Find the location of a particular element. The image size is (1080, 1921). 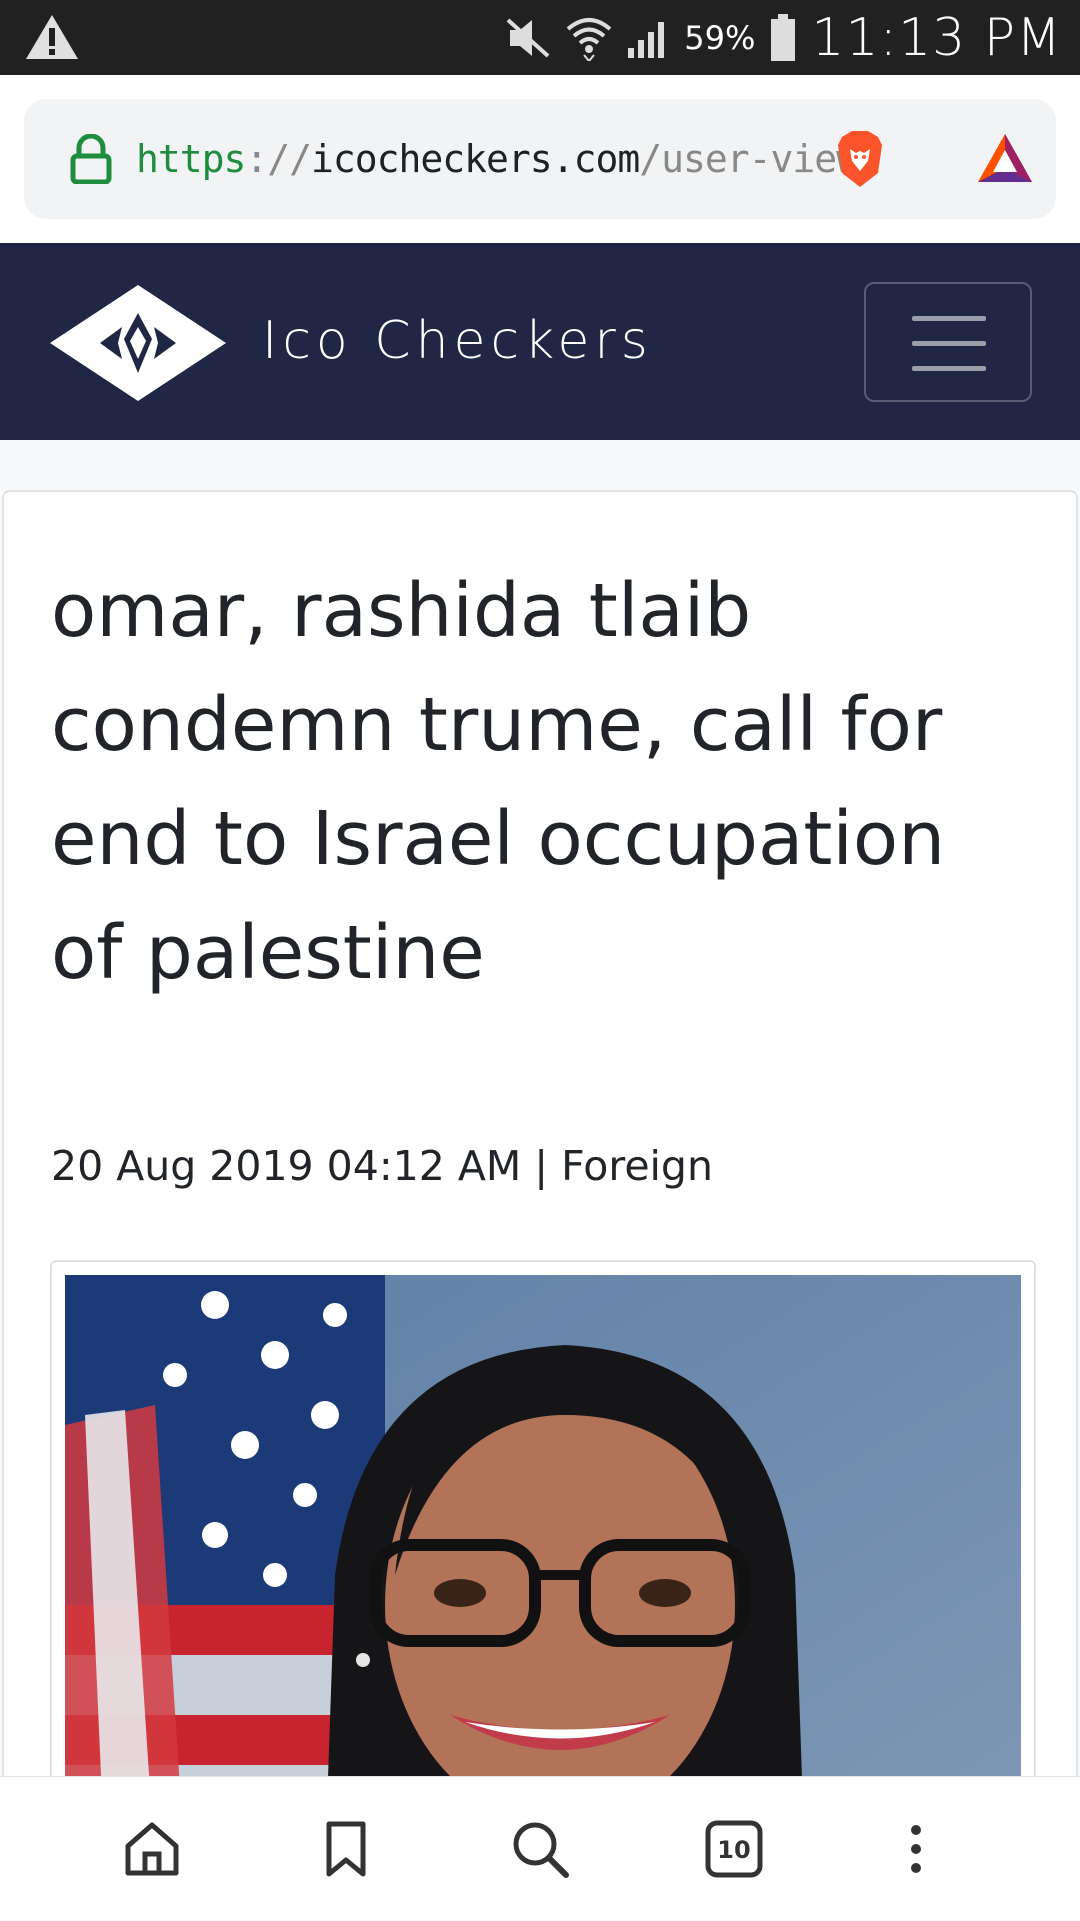

status-bar: 59% 11:13 PM is located at coordinates (540, 37).